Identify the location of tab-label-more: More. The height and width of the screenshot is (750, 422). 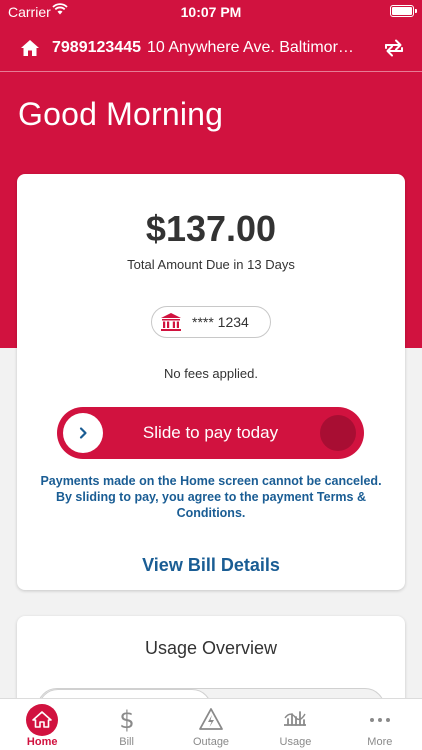
(380, 742).